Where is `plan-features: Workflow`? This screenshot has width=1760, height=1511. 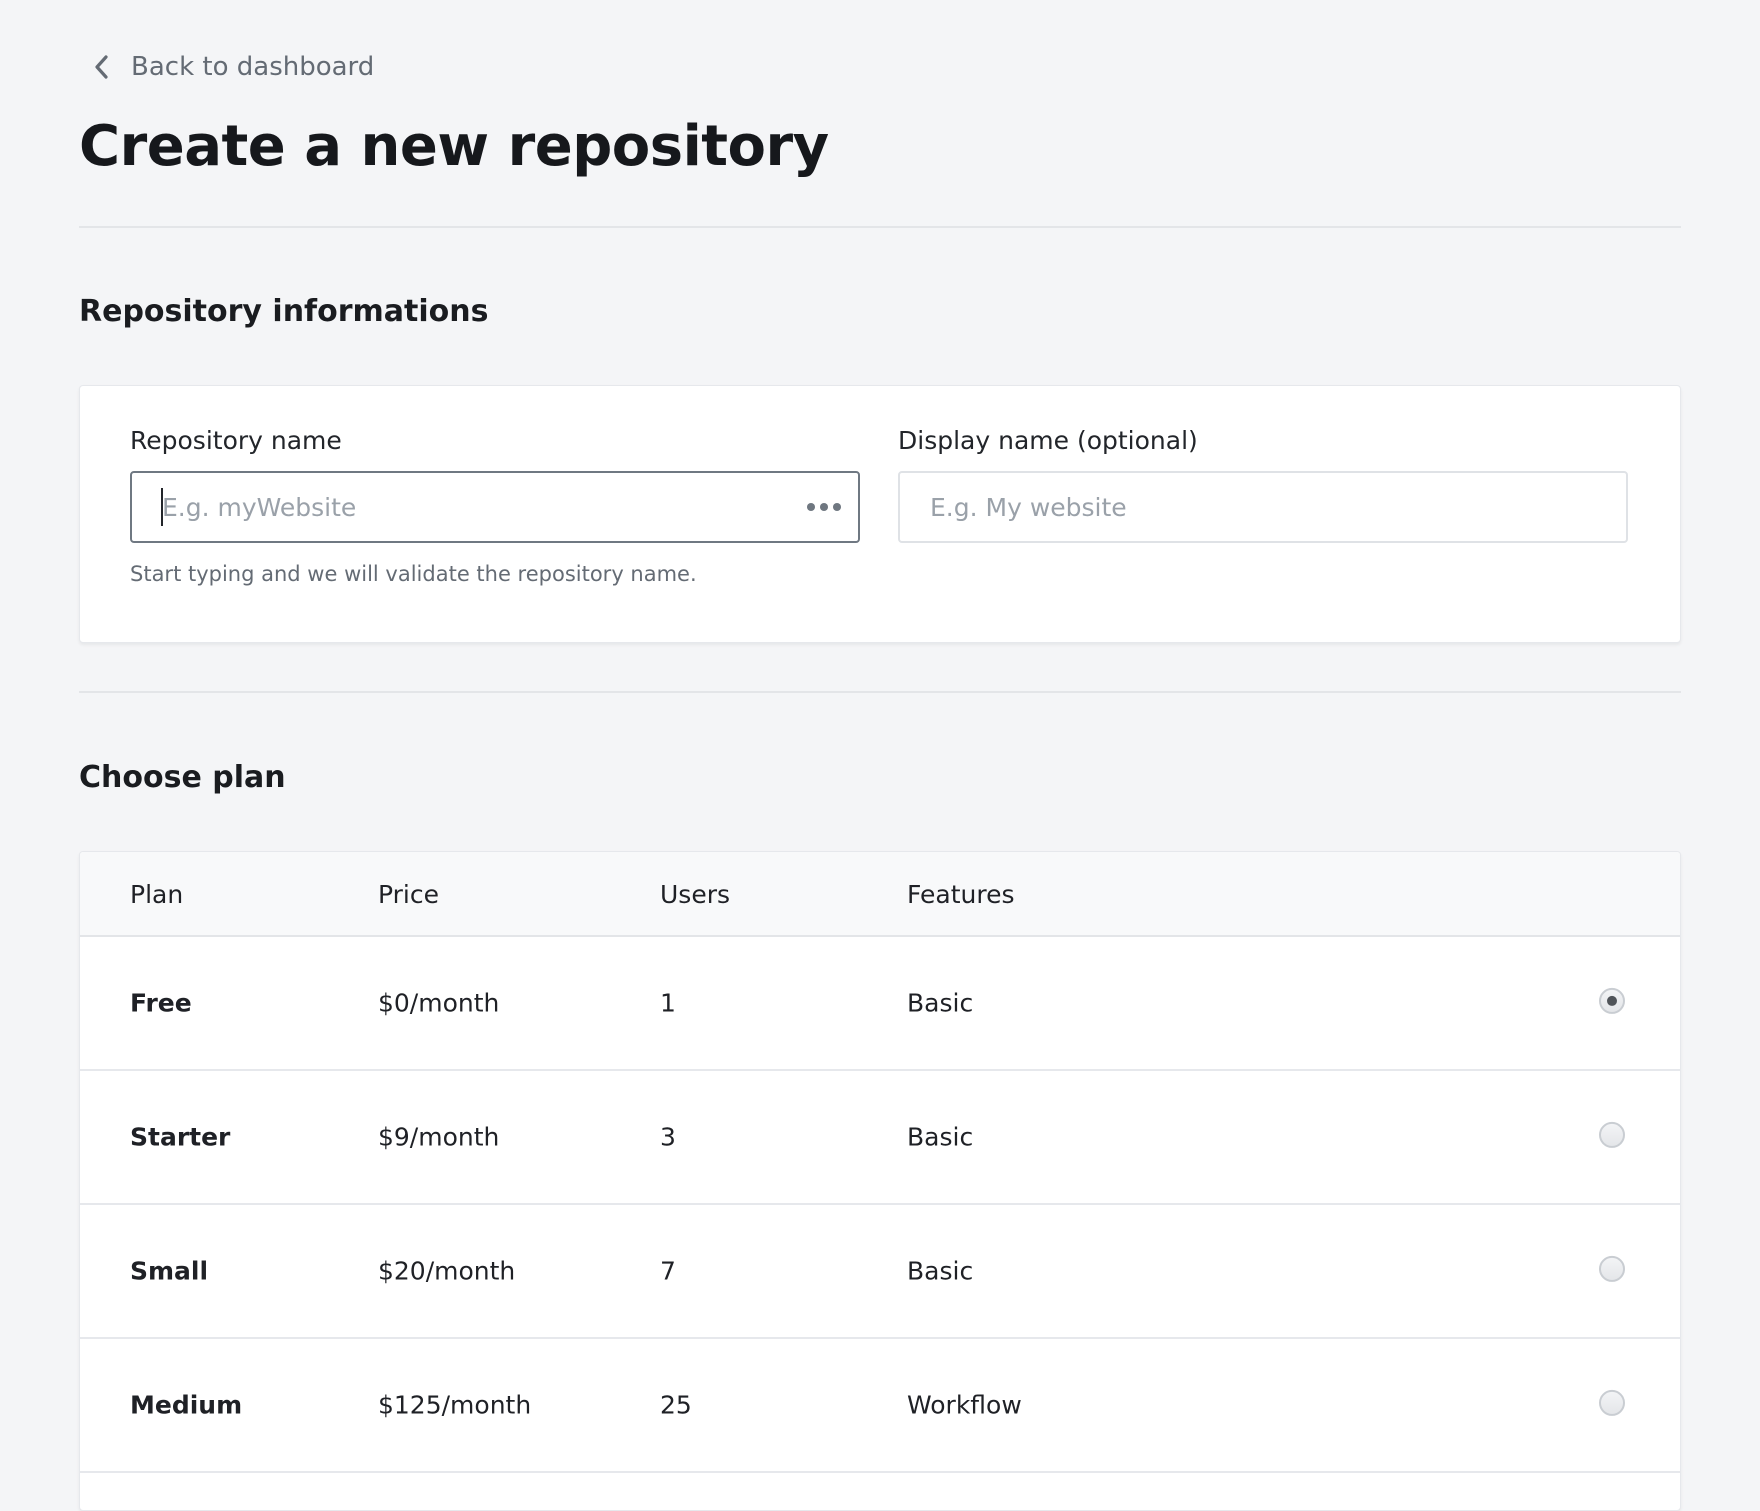 plan-features: Workflow is located at coordinates (964, 1405).